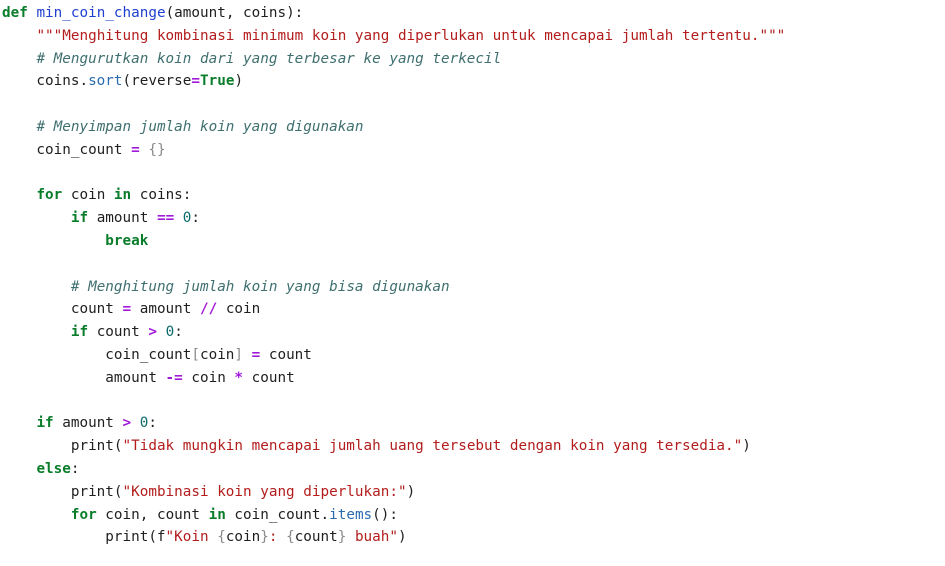 This screenshot has height=566, width=945. Describe the element at coordinates (84, 537) in the screenshot. I see `code-token: print(f` at that location.